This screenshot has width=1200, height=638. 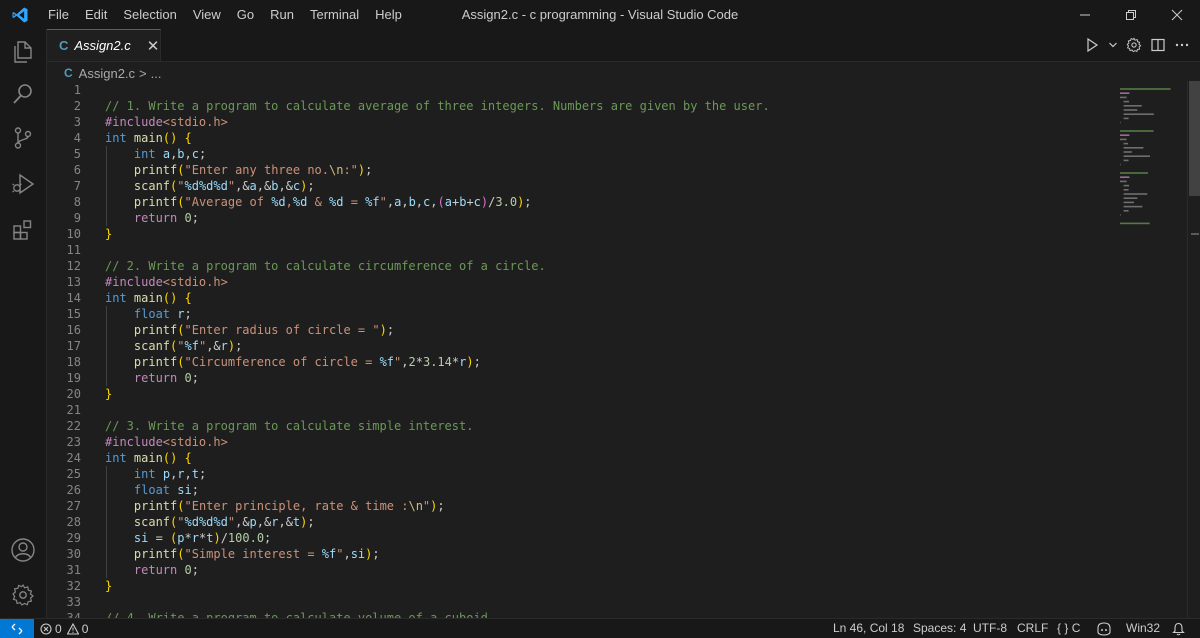 What do you see at coordinates (23, 94) in the screenshot?
I see `search-button` at bounding box center [23, 94].